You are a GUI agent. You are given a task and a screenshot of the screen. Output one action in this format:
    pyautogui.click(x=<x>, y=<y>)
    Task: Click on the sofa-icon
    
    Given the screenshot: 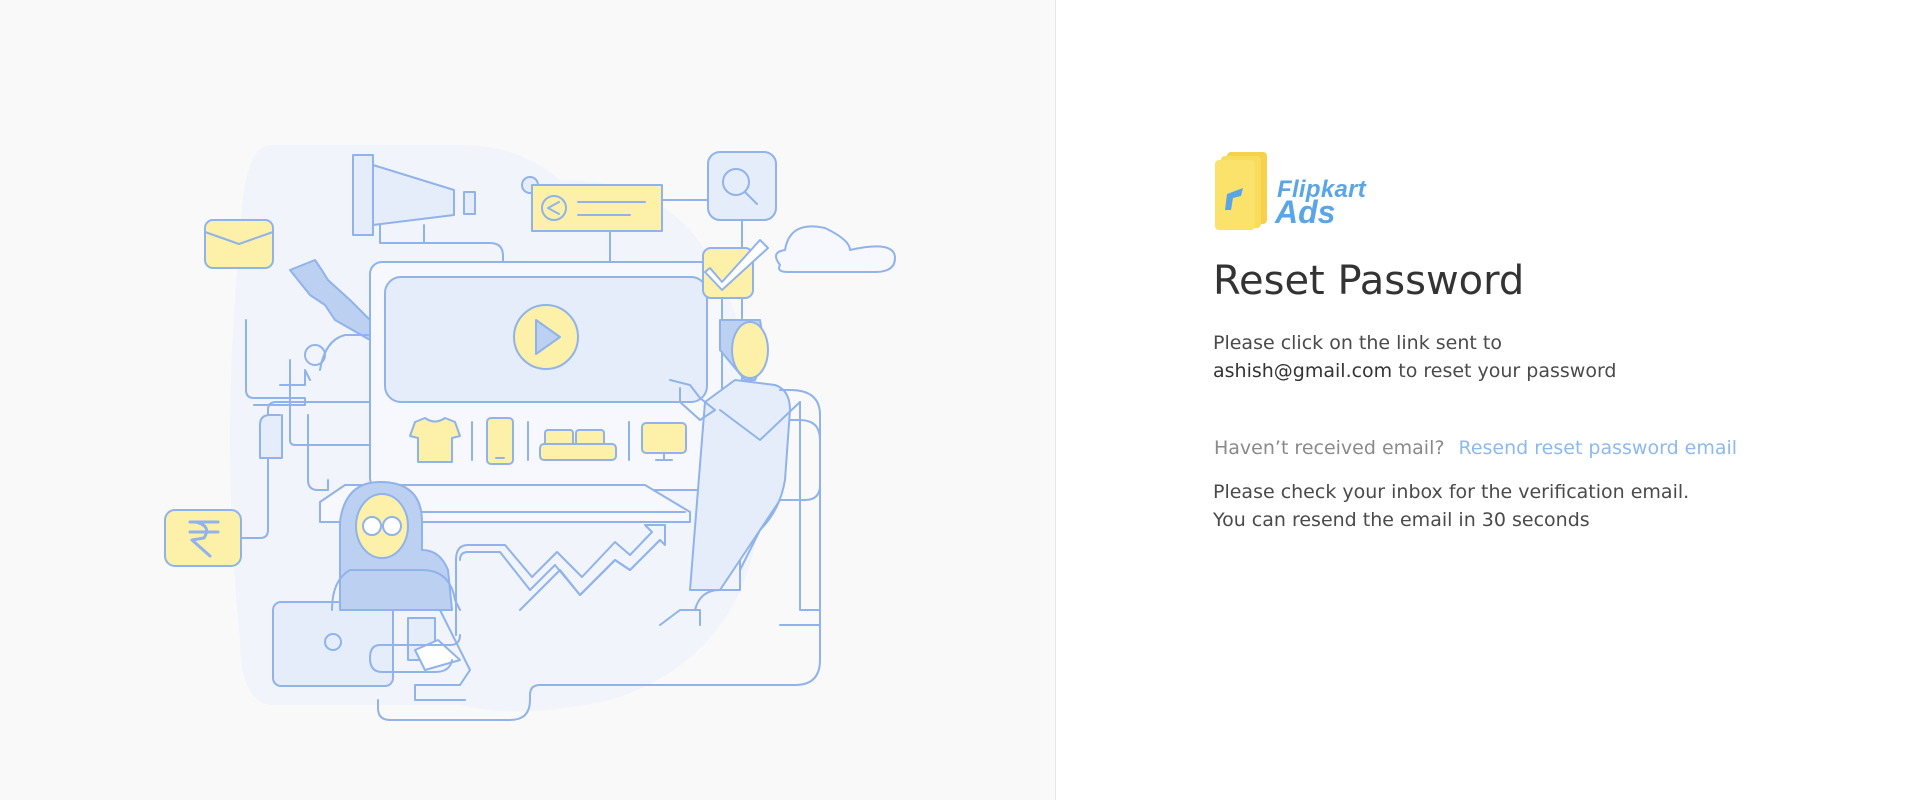 What is the action you would take?
    pyautogui.click(x=578, y=445)
    